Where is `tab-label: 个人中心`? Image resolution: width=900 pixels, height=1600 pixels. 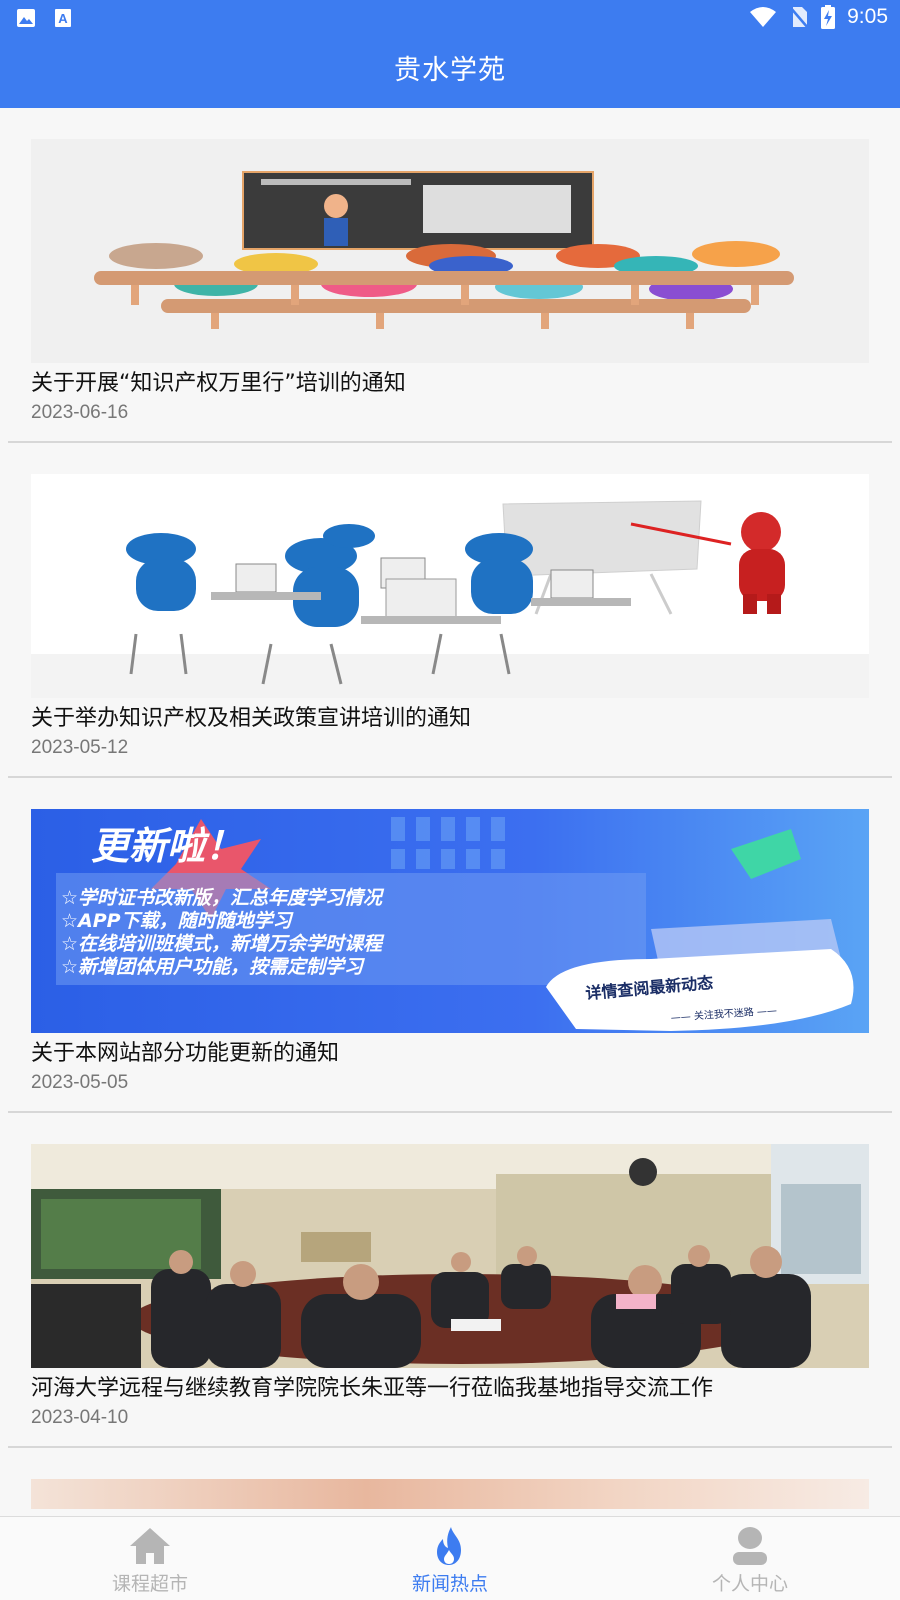 tab-label: 个人中心 is located at coordinates (749, 1584).